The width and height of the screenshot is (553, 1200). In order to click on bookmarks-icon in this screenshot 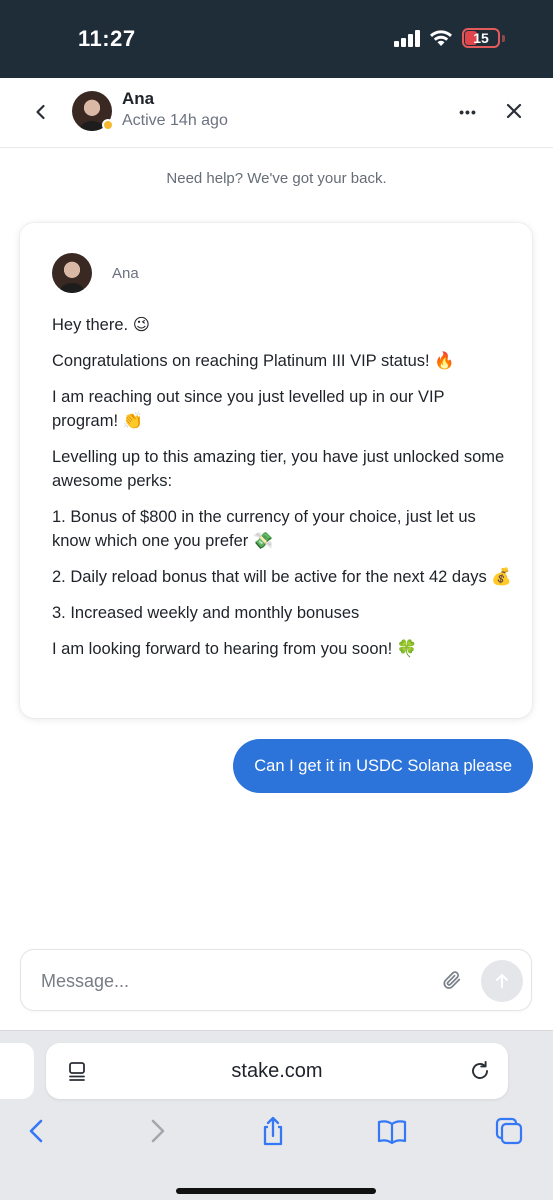, I will do `click(392, 1131)`.